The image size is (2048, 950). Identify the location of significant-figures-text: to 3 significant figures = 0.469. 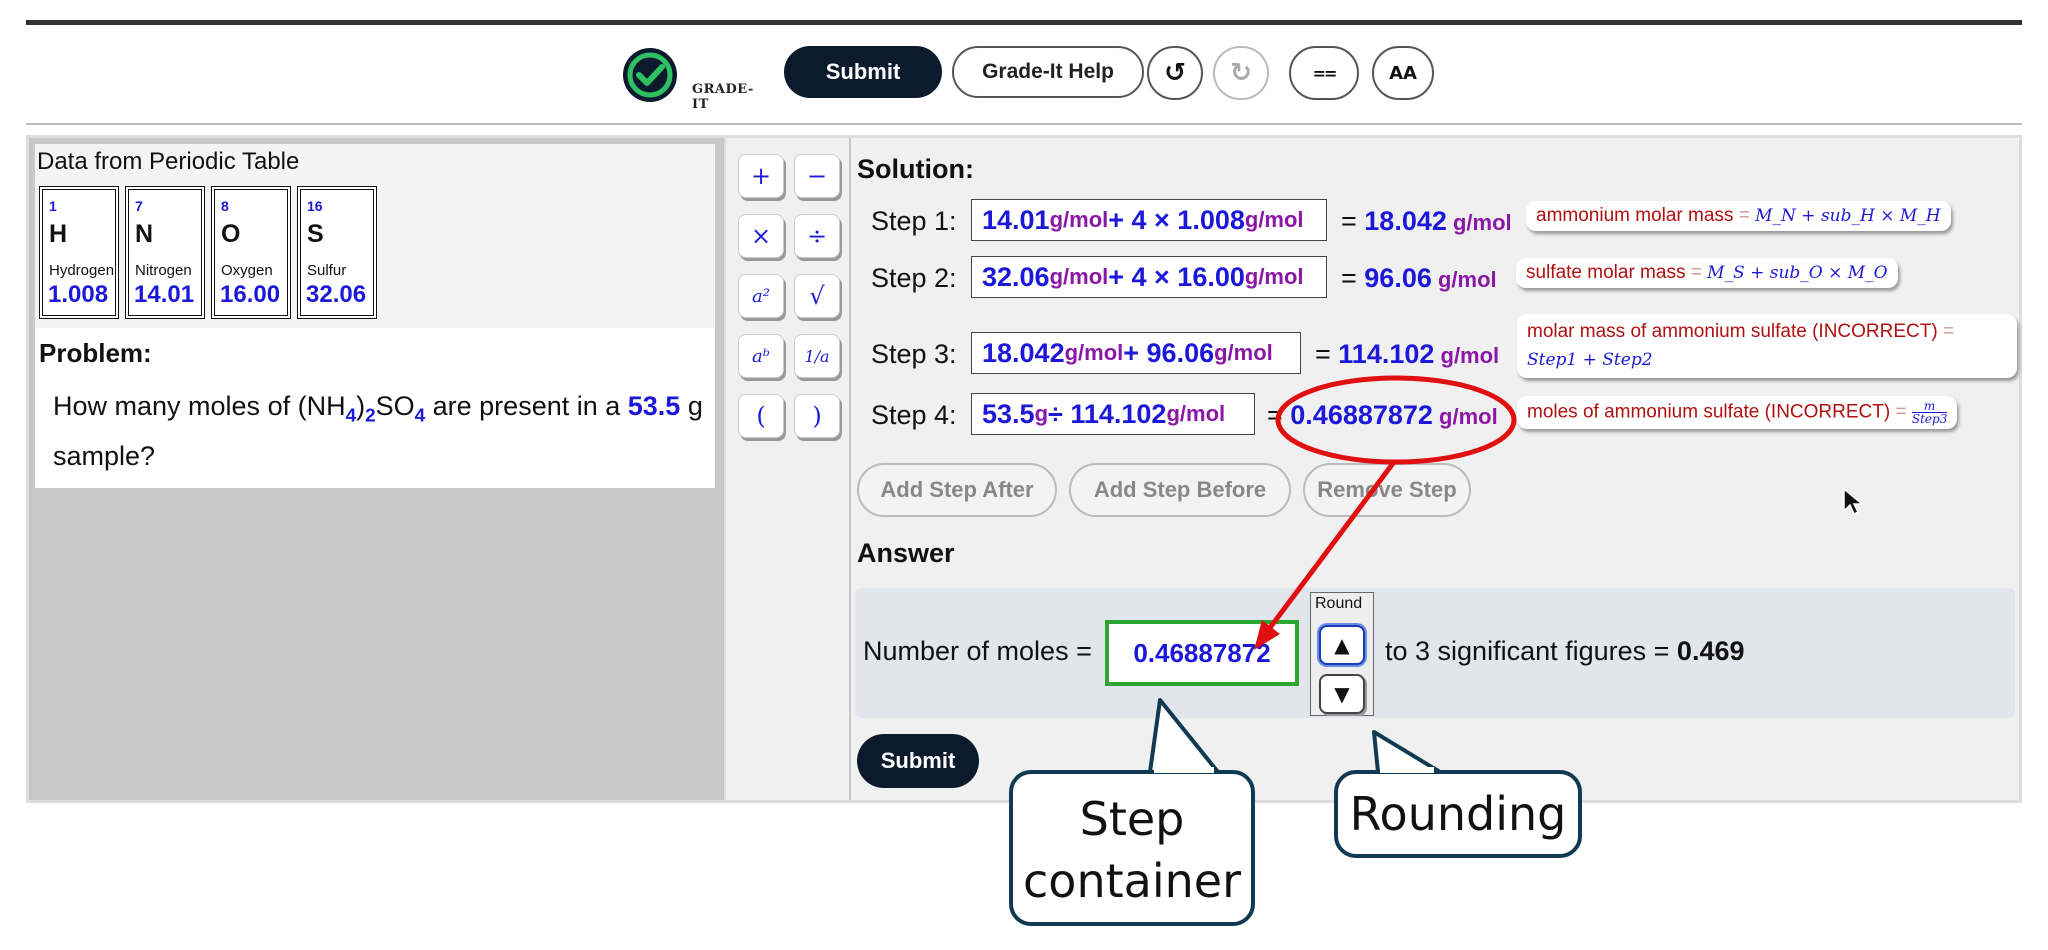
(1565, 651).